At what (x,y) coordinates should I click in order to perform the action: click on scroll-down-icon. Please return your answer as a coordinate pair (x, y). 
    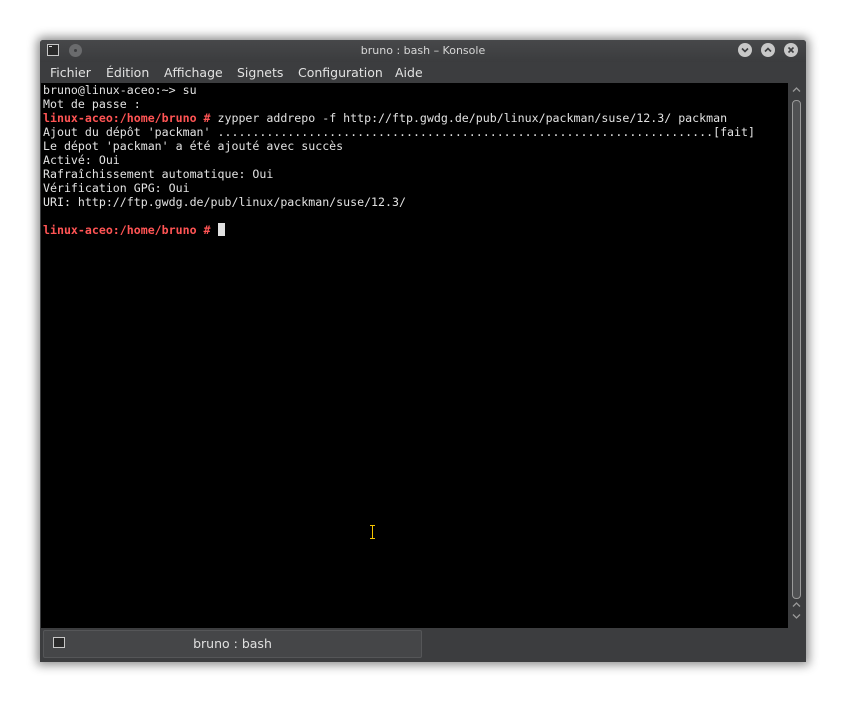
    Looking at the image, I should click on (796, 616).